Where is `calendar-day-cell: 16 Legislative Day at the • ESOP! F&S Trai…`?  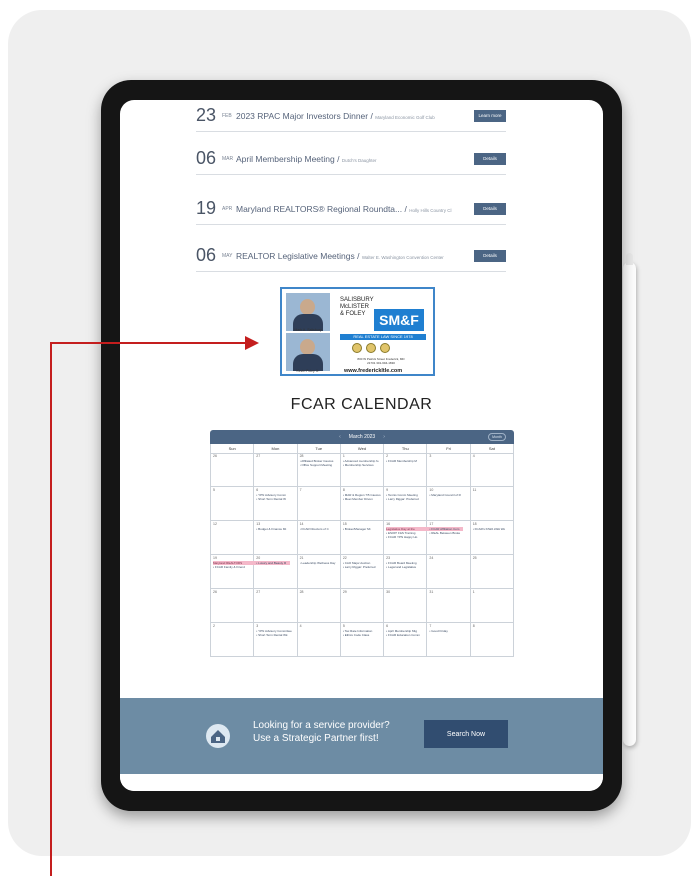 calendar-day-cell: 16 Legislative Day at the • ESOP! F&S Trai… is located at coordinates (423, 538).